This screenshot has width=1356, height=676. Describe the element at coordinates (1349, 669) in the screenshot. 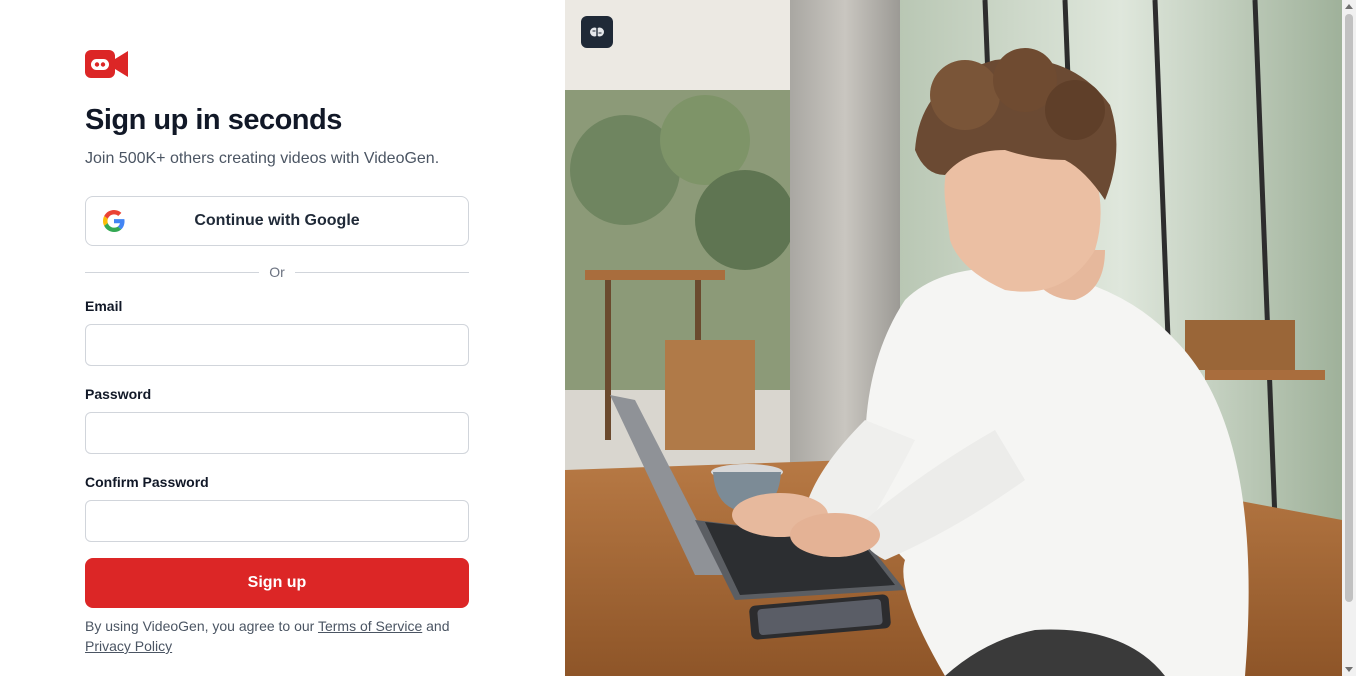

I see `scroll-down-arrow-icon` at that location.